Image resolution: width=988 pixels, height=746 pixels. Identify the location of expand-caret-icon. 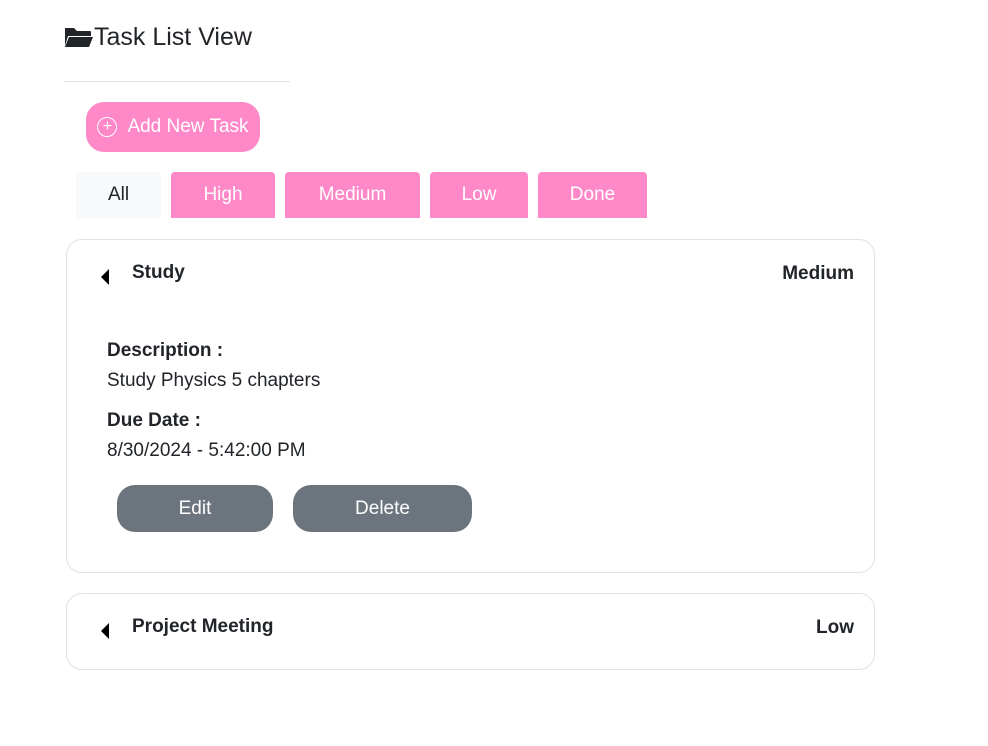
(105, 631).